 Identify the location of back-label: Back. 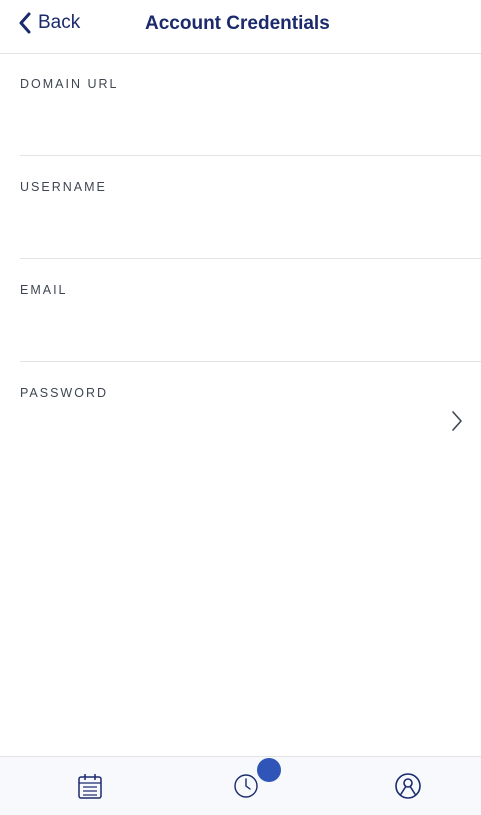
(59, 22).